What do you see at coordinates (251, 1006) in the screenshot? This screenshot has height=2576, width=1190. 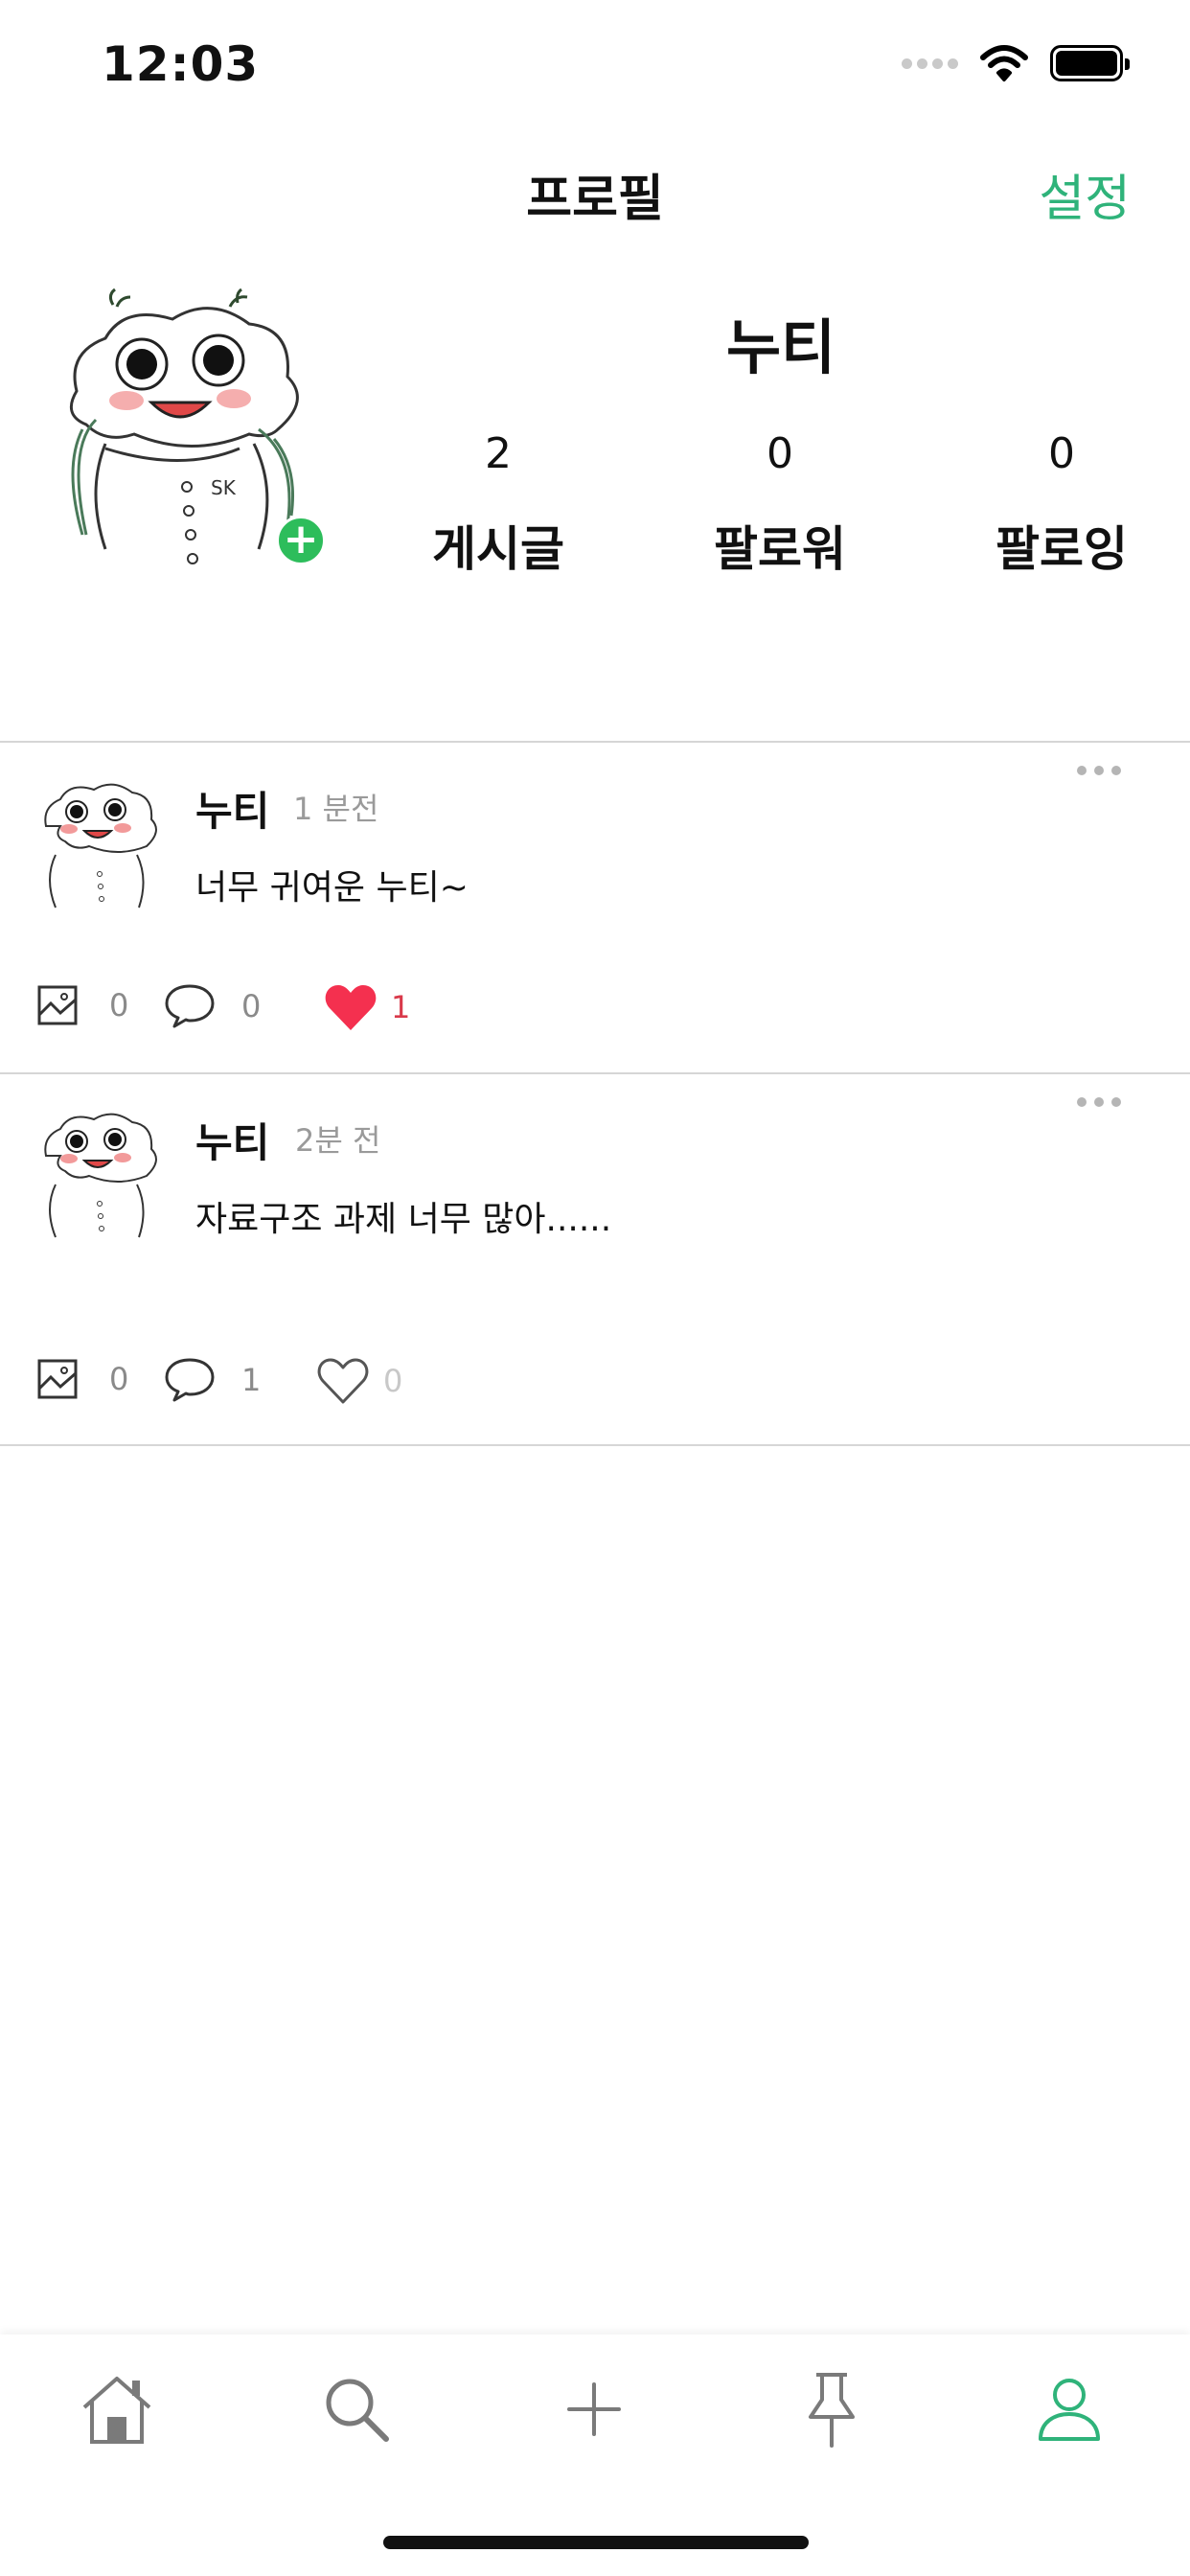 I see `comment-count: 0` at bounding box center [251, 1006].